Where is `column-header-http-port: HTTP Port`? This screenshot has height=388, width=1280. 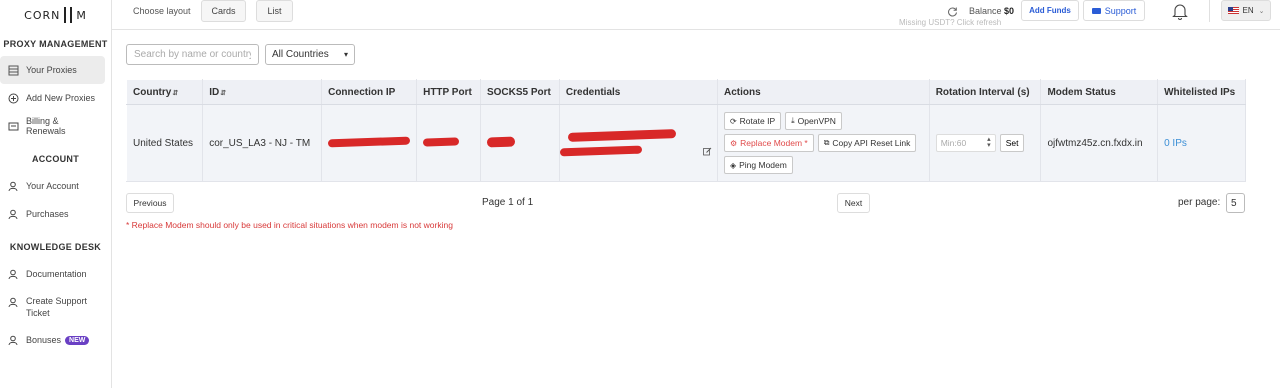
column-header-http-port: HTTP Port is located at coordinates (448, 92).